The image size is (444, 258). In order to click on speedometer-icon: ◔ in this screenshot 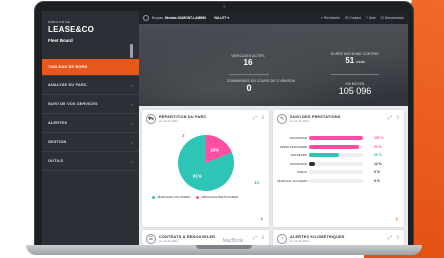, I will do `click(282, 239)`.